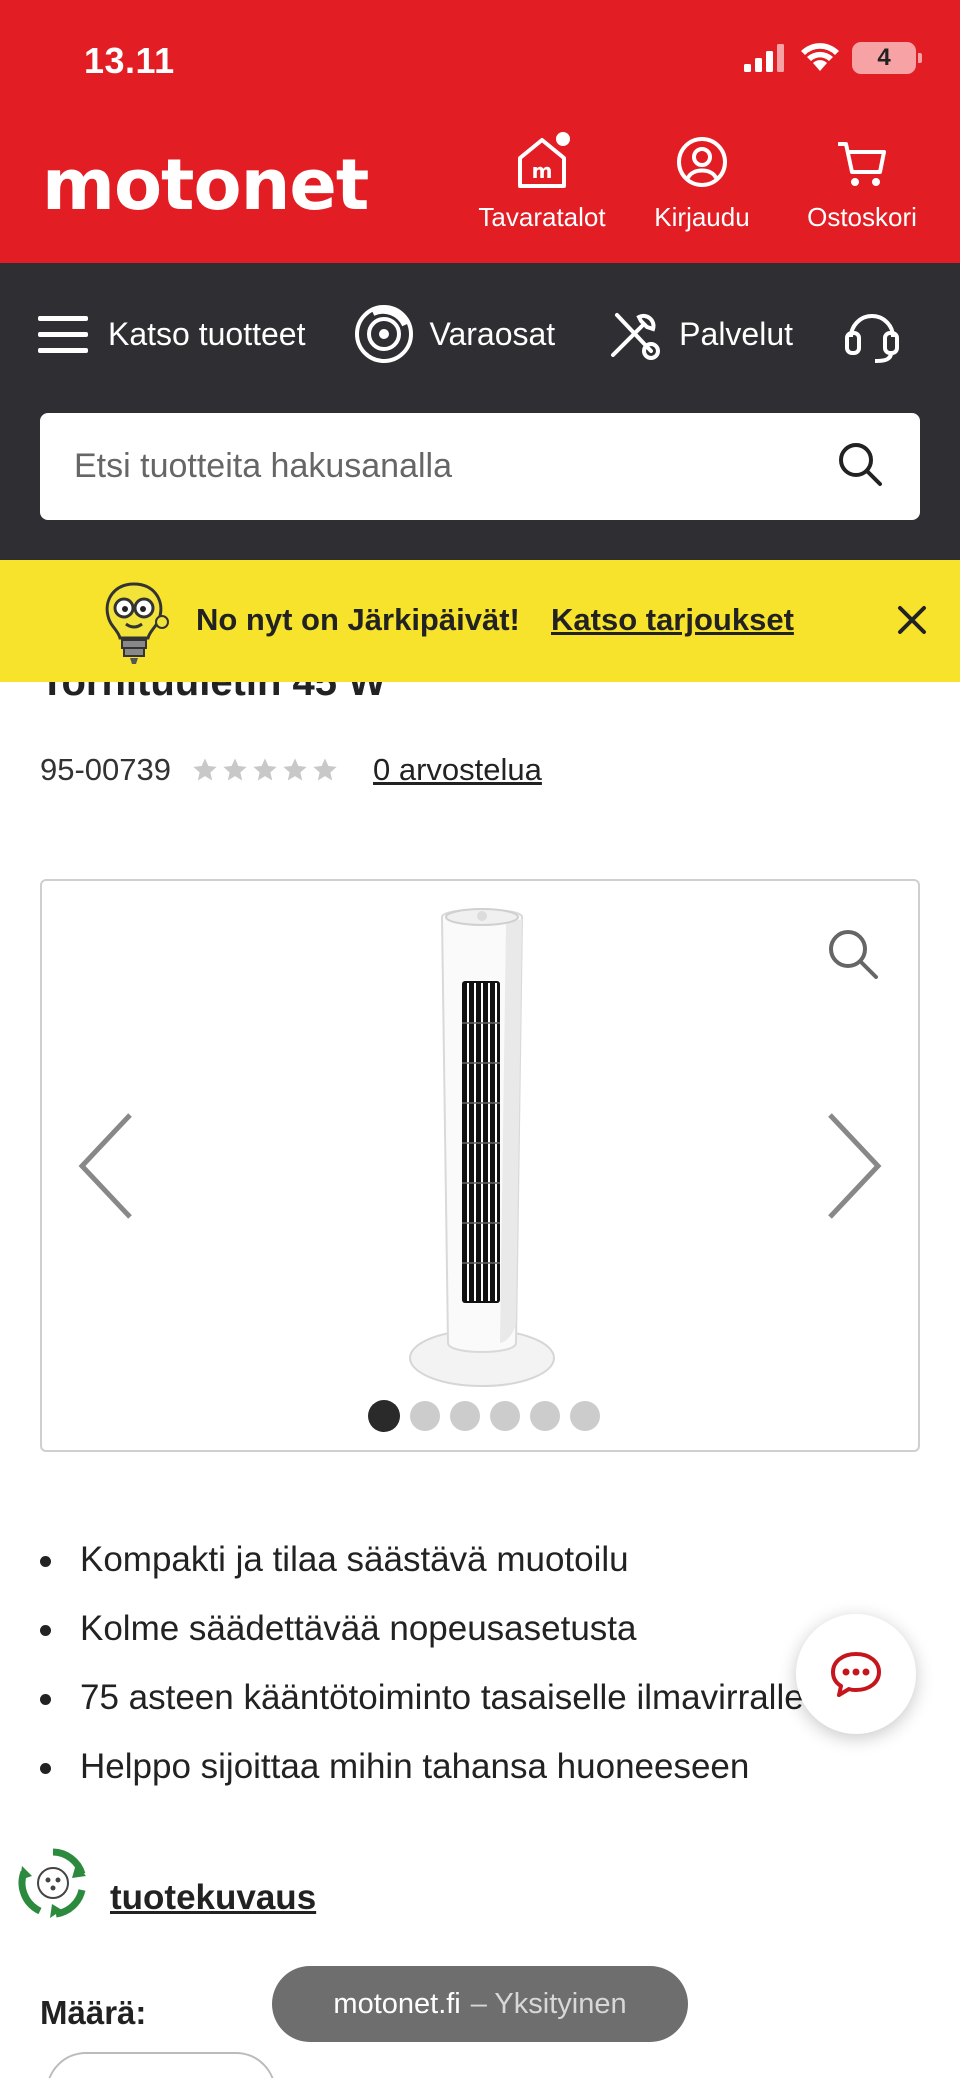 This screenshot has width=960, height=2078. Describe the element at coordinates (106, 769) in the screenshot. I see `product-sku: 95-00739` at that location.